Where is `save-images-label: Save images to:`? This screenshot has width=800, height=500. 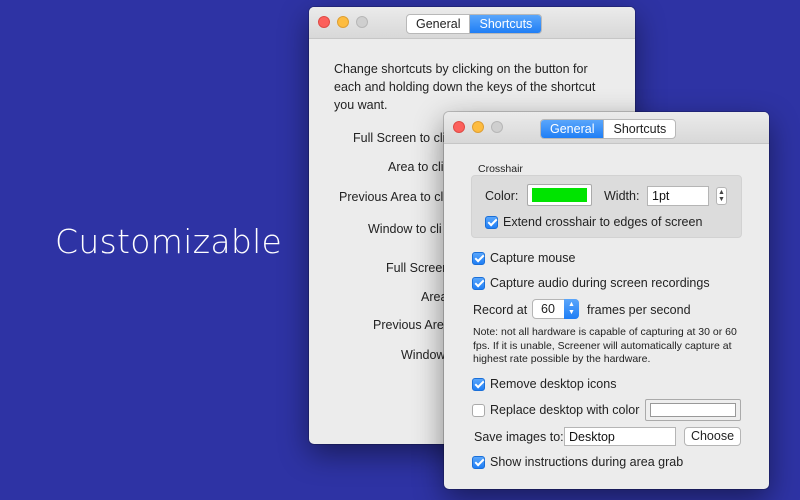 save-images-label: Save images to: is located at coordinates (519, 437).